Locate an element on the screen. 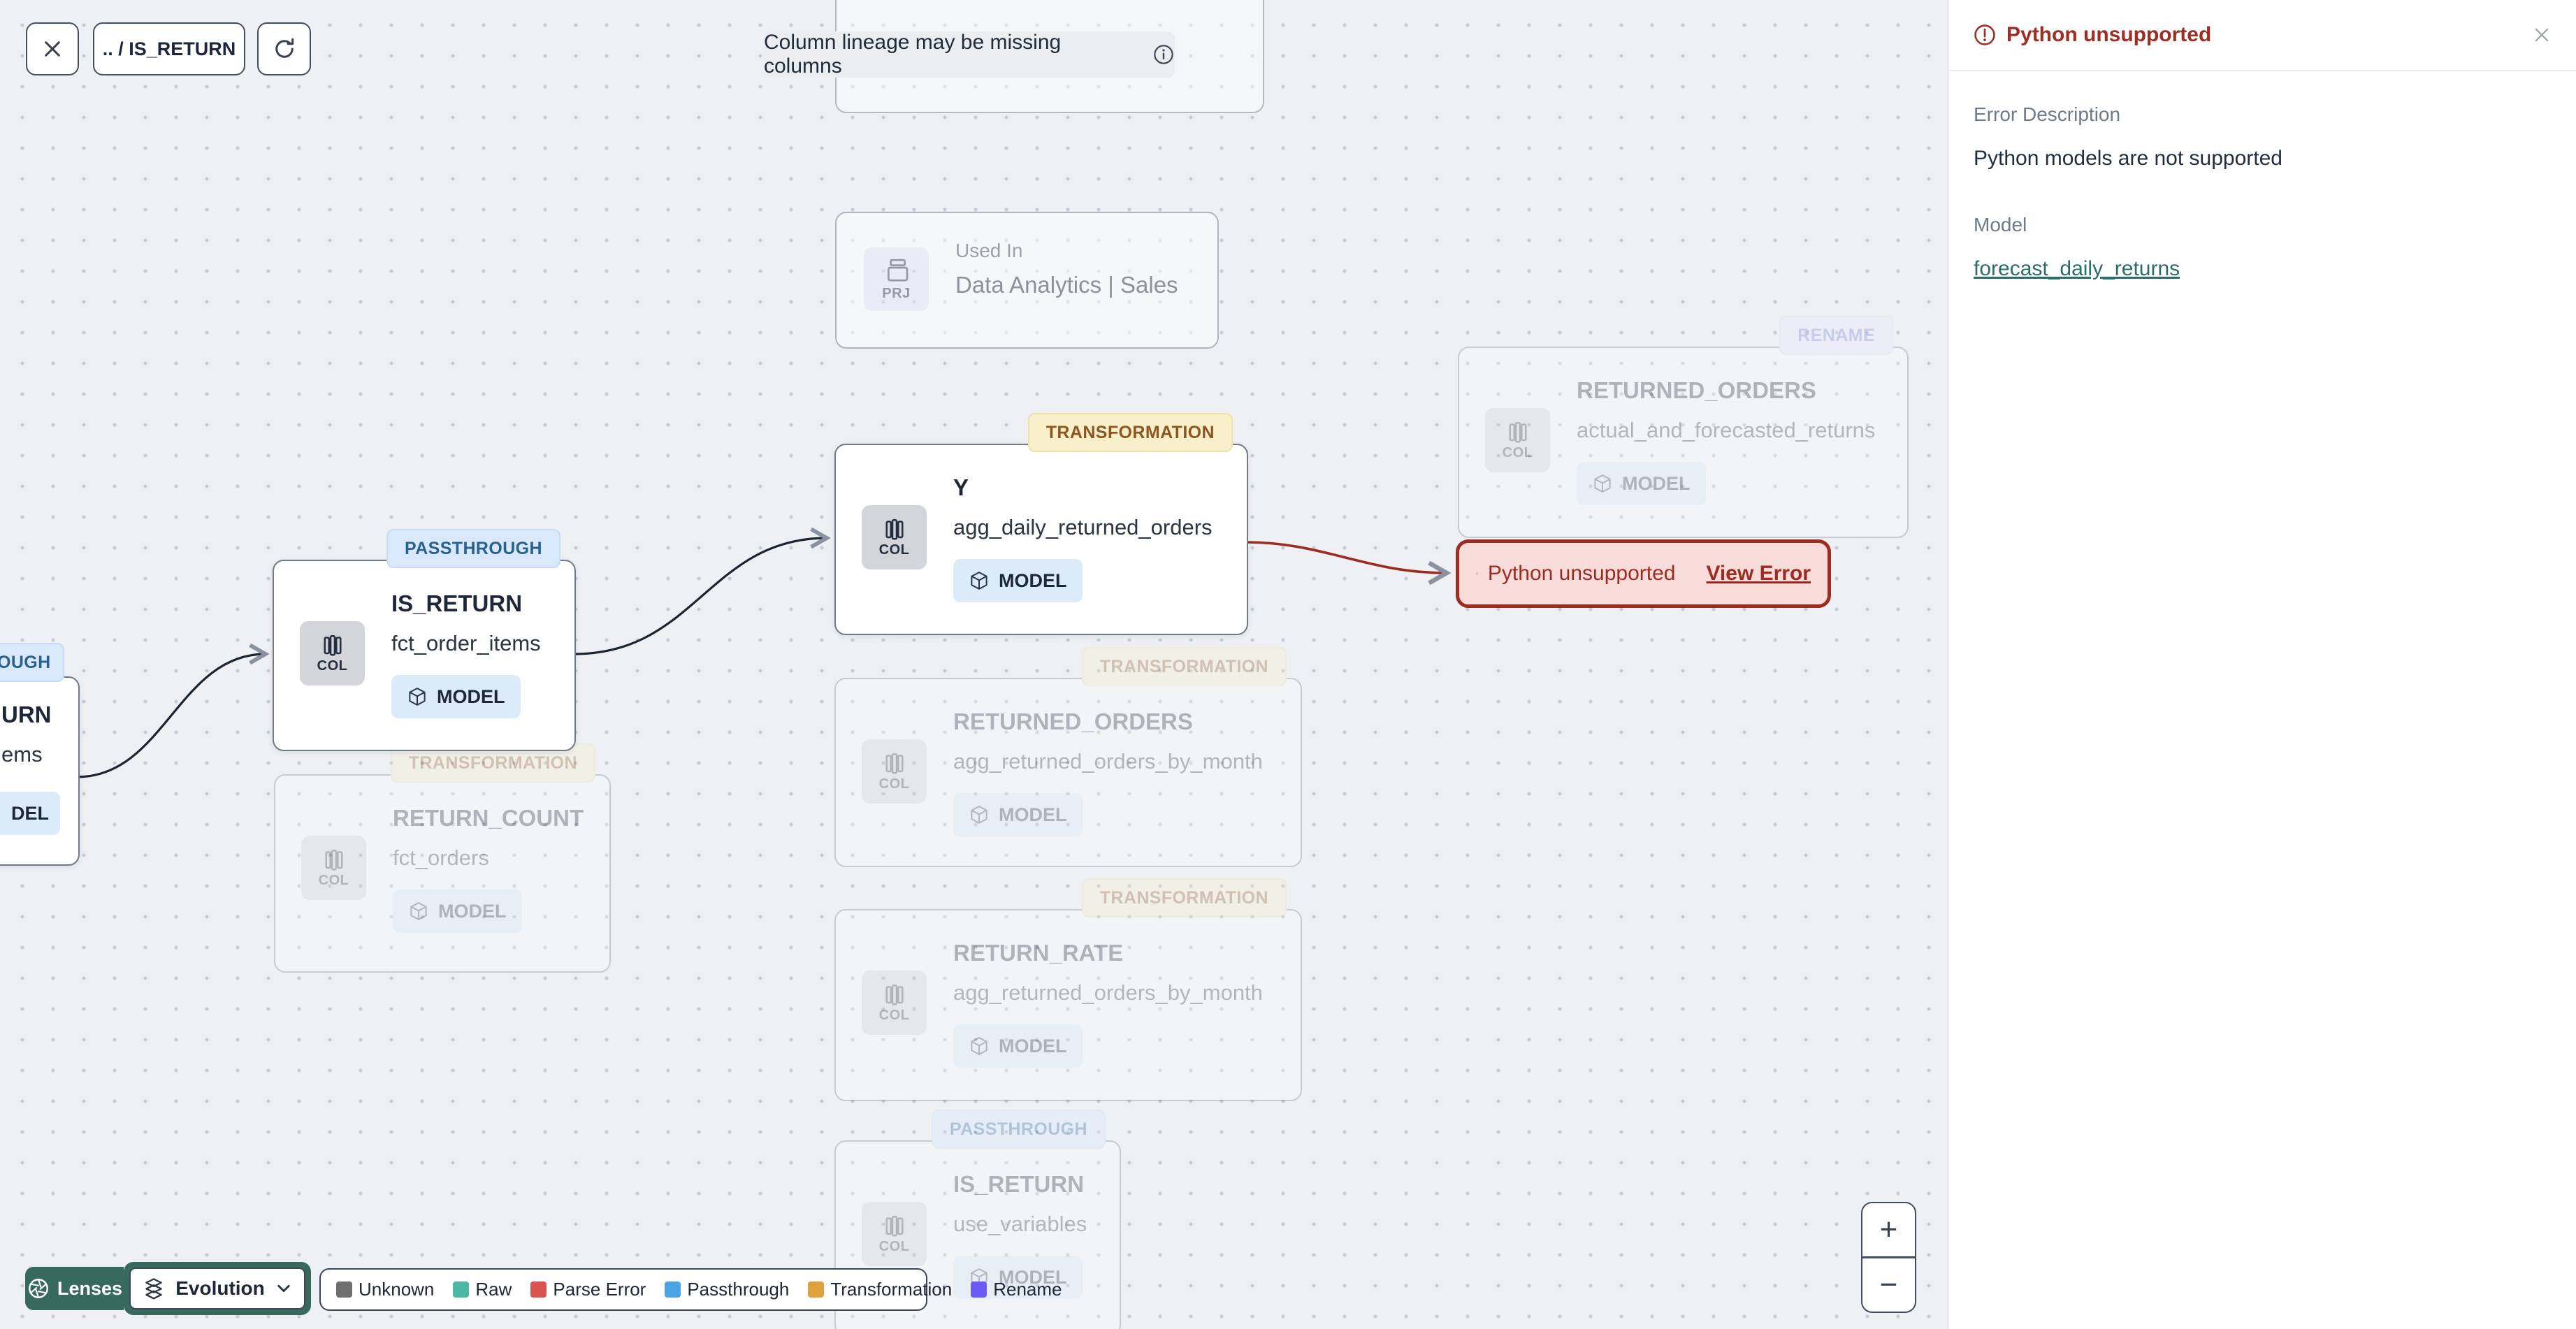  breadcrumb-label: .. / IS_RETURN is located at coordinates (169, 48).